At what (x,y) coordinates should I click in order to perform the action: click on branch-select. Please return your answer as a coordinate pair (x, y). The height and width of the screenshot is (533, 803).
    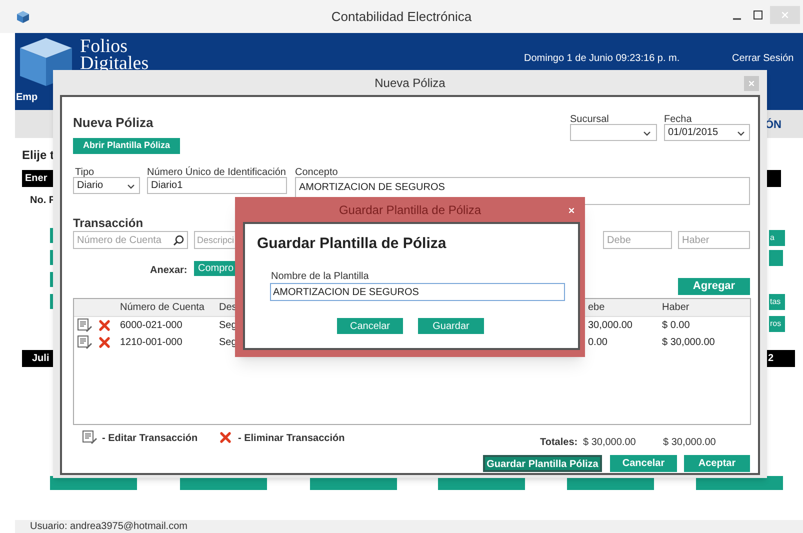
    Looking at the image, I should click on (613, 132).